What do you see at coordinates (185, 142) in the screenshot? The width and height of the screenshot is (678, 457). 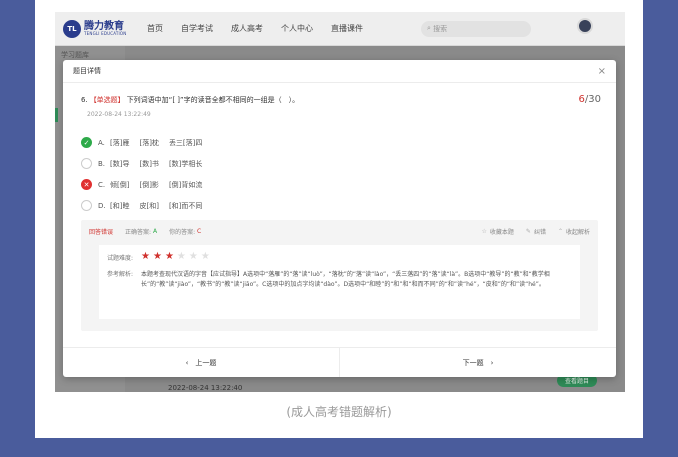 I see `option-part: 丢三[落]四` at bounding box center [185, 142].